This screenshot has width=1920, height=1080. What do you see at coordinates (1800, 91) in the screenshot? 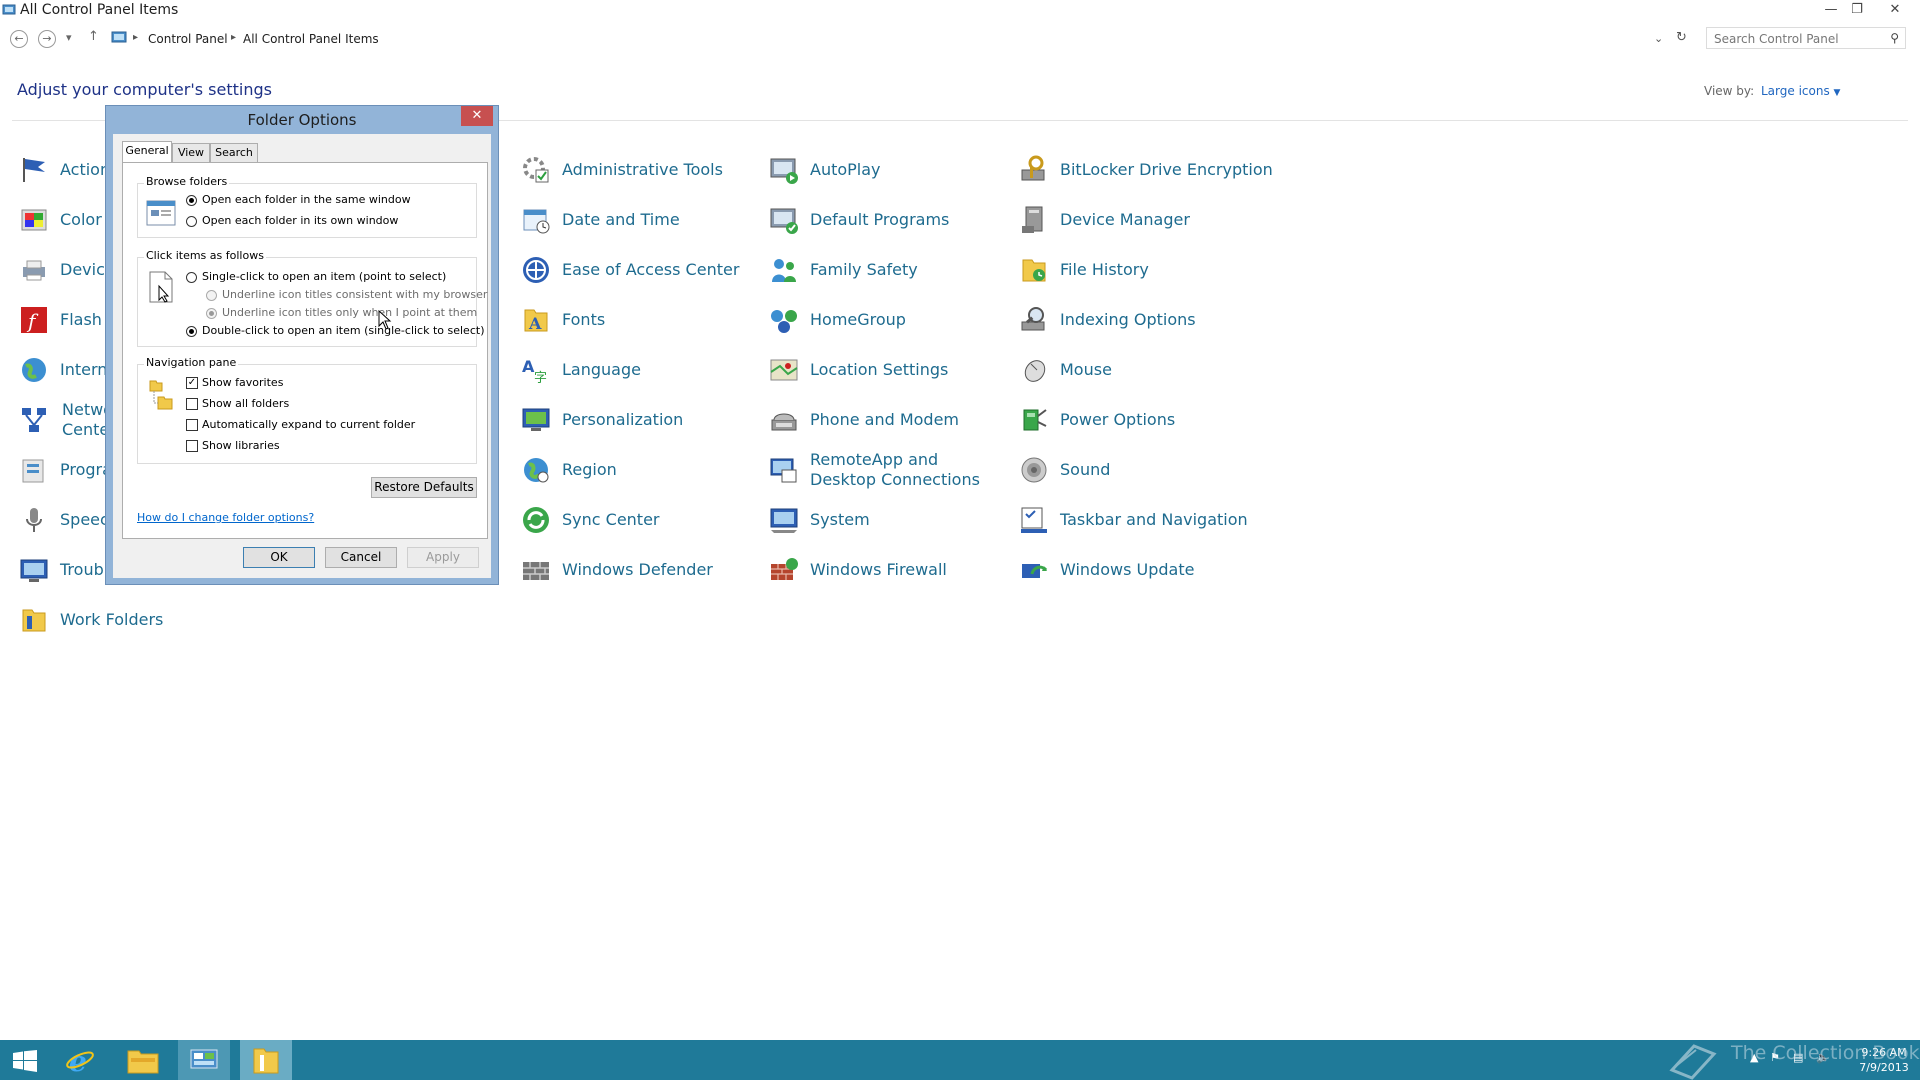
I see `view-by-dropdown: Large icons ▼` at bounding box center [1800, 91].